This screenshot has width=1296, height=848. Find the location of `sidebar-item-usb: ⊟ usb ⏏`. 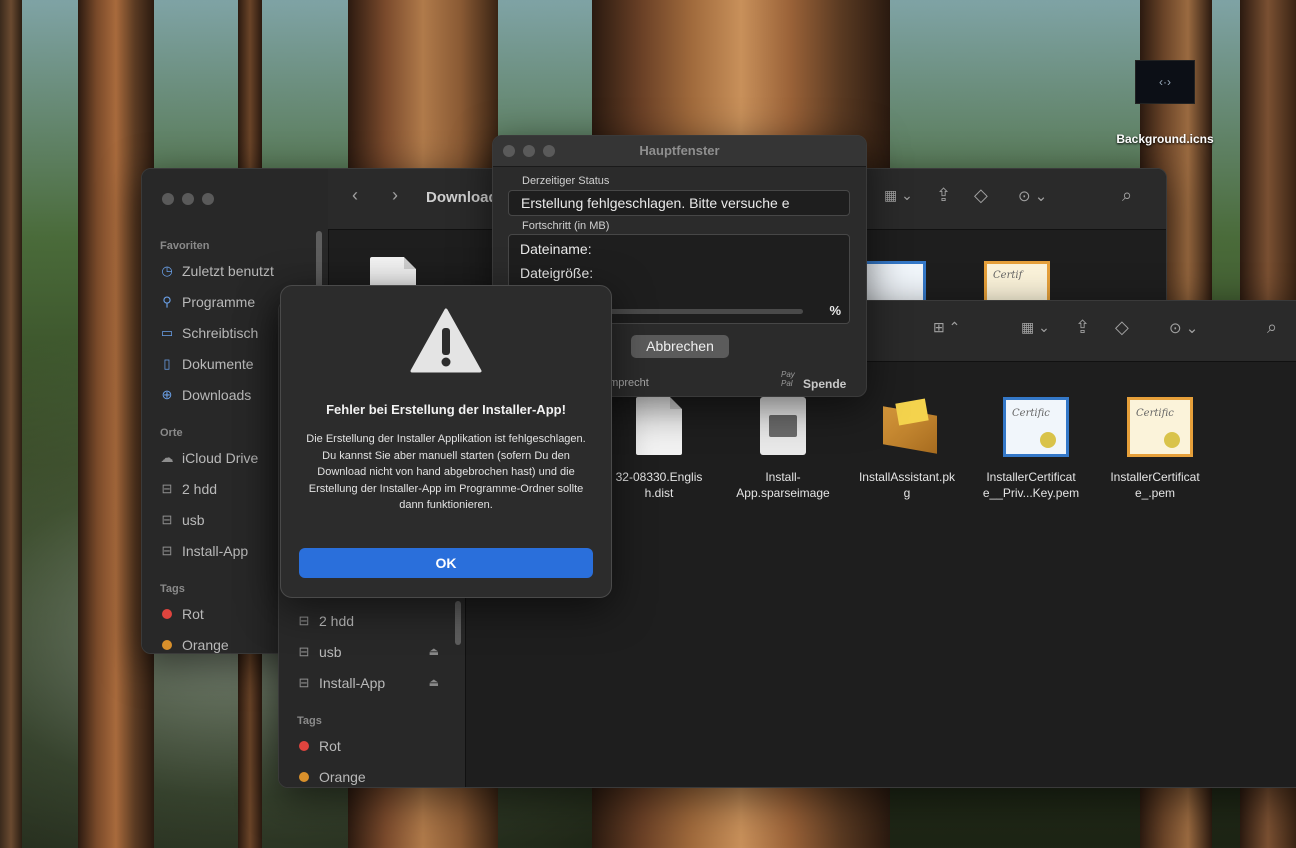

sidebar-item-usb: ⊟ usb ⏏ is located at coordinates (372, 651).